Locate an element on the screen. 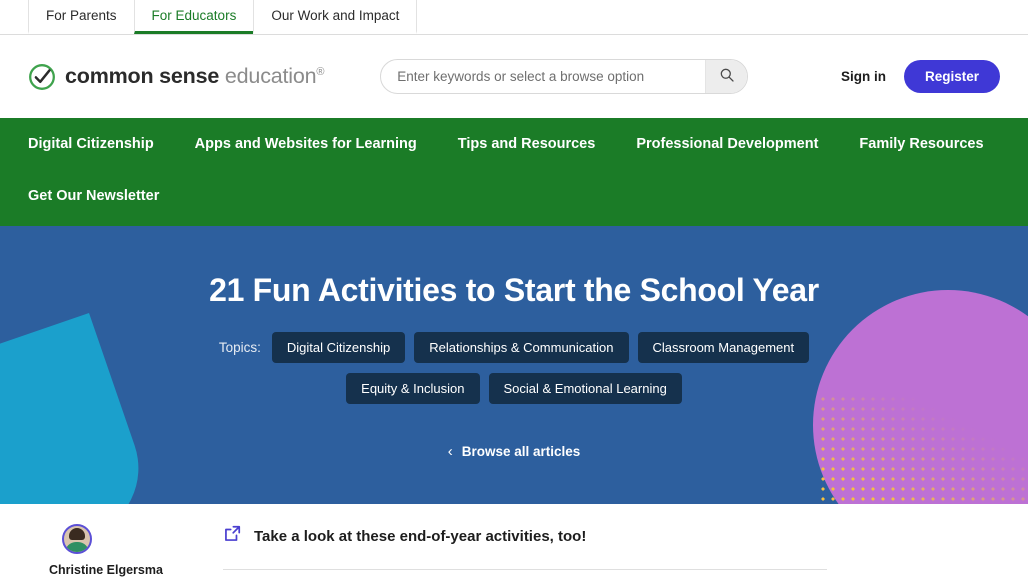 The height and width of the screenshot is (578, 1028). topic-tag-social-emotional-learning: Social & Emotional Learning is located at coordinates (585, 388).